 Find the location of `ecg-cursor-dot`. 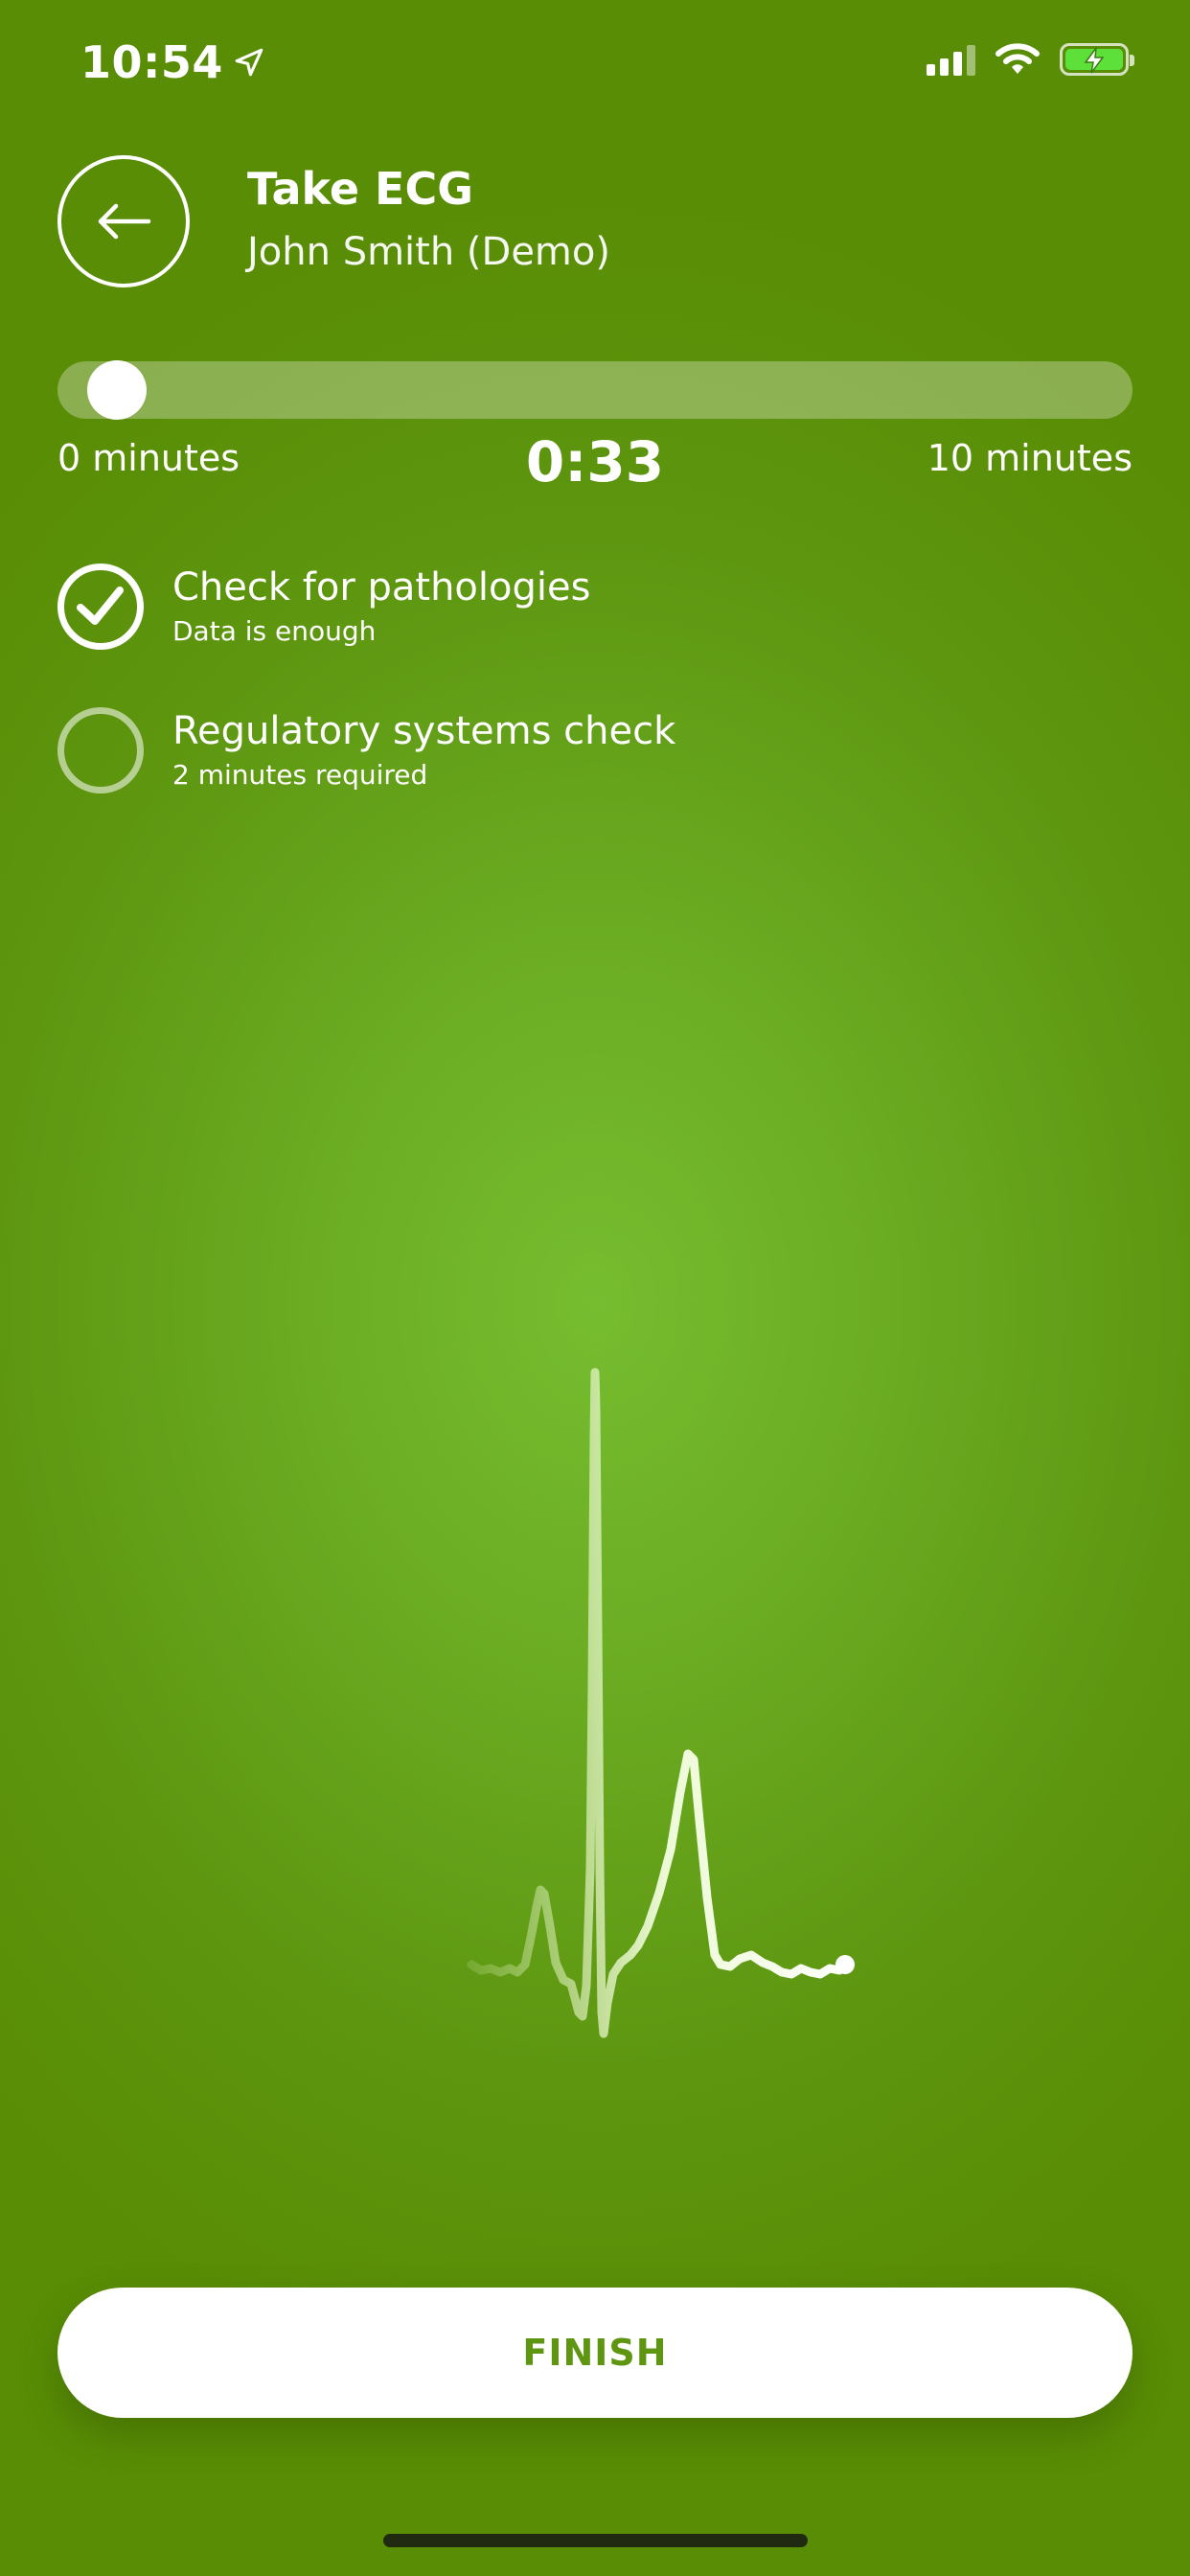

ecg-cursor-dot is located at coordinates (845, 1965).